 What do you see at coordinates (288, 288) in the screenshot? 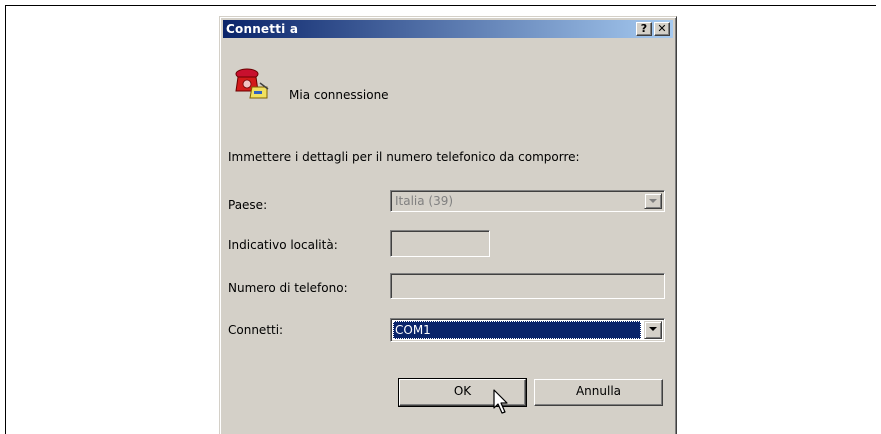
I see `phone-number-label: Numero di telefono:` at bounding box center [288, 288].